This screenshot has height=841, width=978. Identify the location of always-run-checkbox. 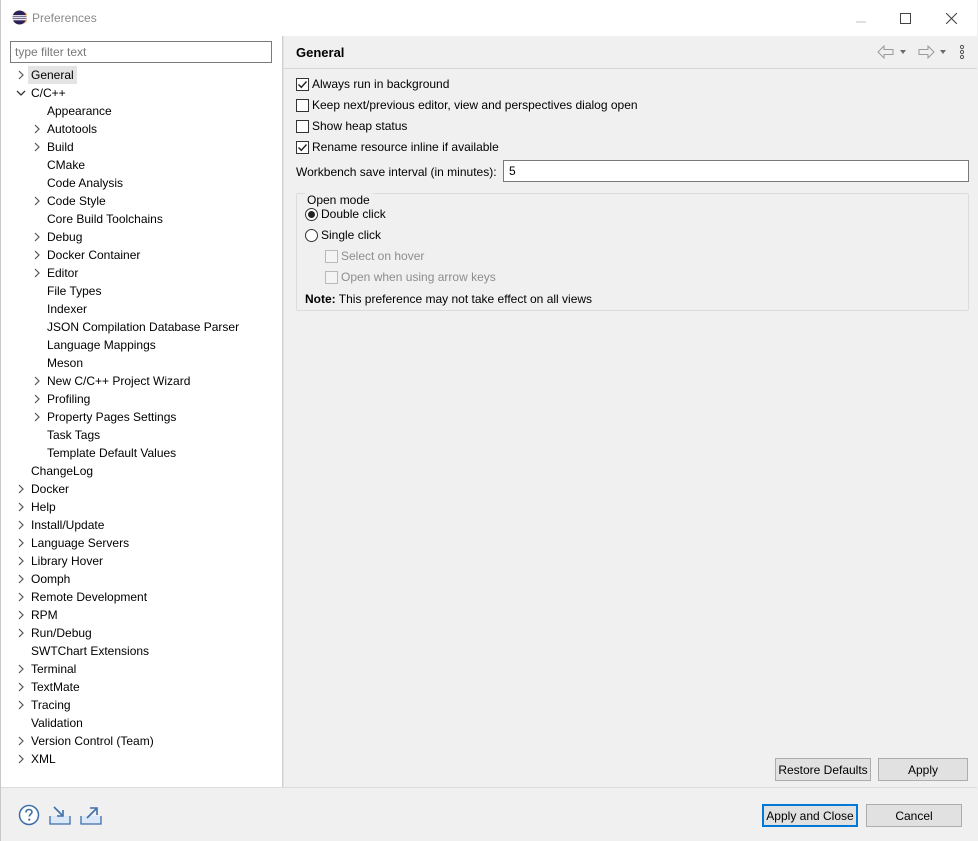
(302, 84).